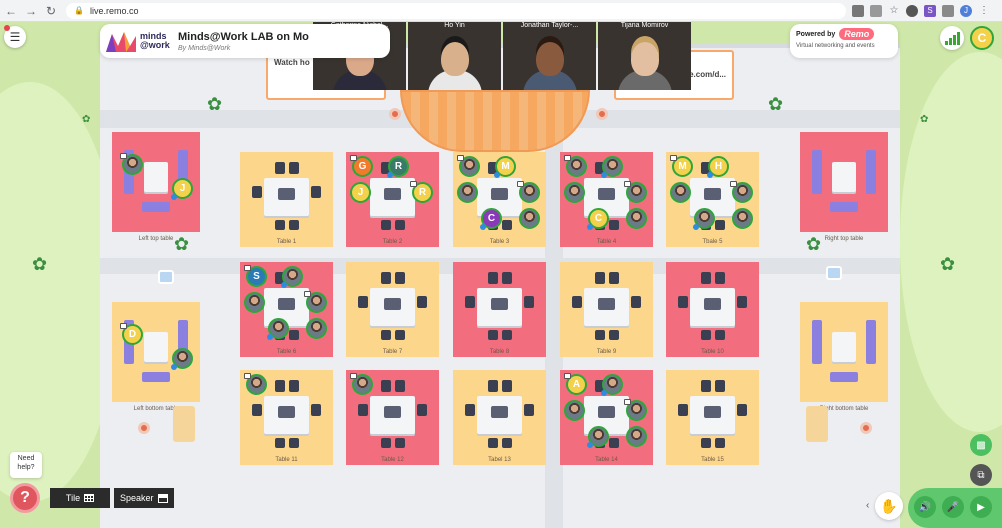  I want to click on extension-icon, so click(912, 10).